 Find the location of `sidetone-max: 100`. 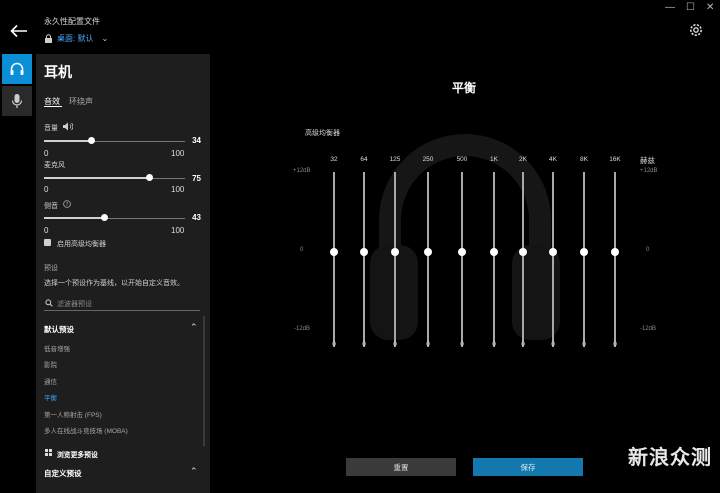

sidetone-max: 100 is located at coordinates (178, 230).